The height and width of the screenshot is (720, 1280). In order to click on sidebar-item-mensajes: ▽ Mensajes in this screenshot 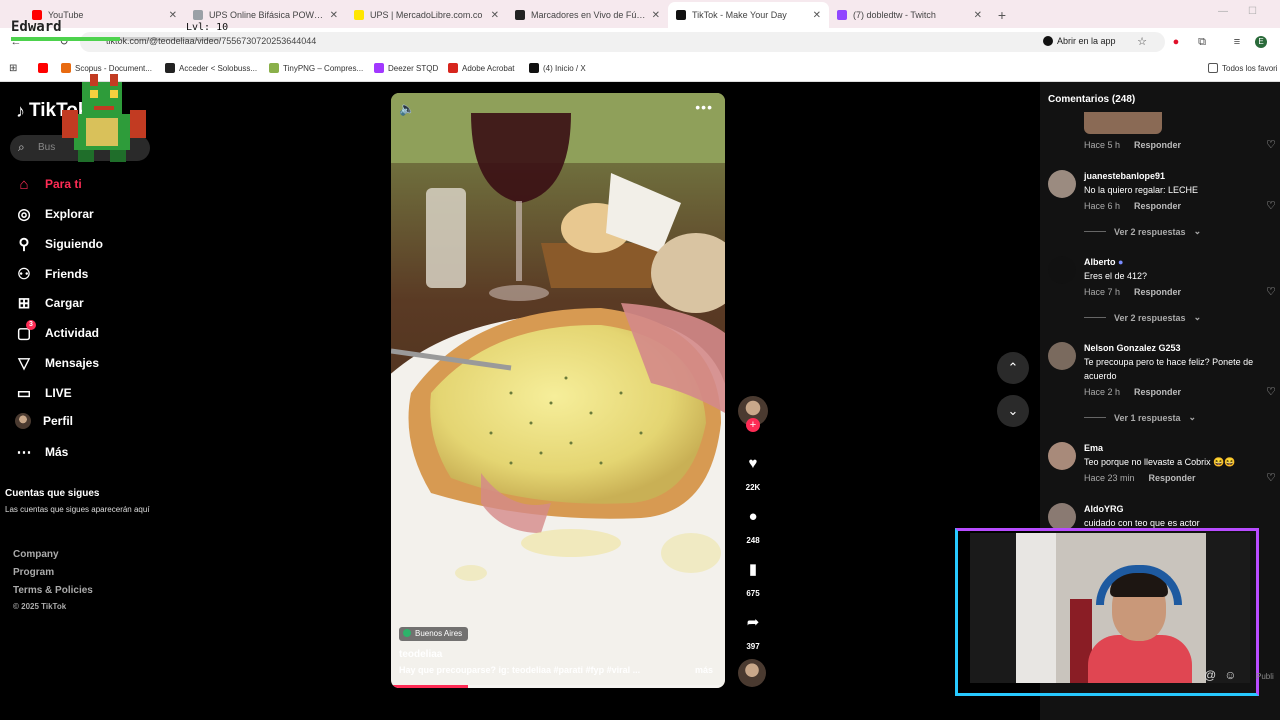, I will do `click(57, 363)`.